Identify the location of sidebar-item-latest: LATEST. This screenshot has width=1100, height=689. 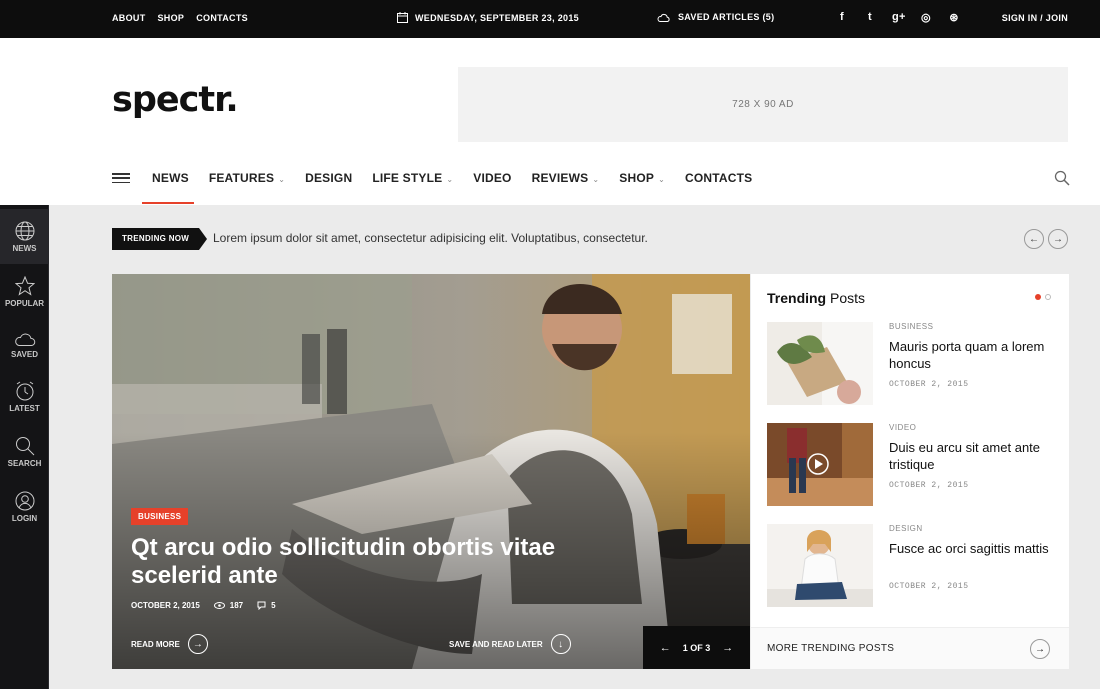
(24, 396).